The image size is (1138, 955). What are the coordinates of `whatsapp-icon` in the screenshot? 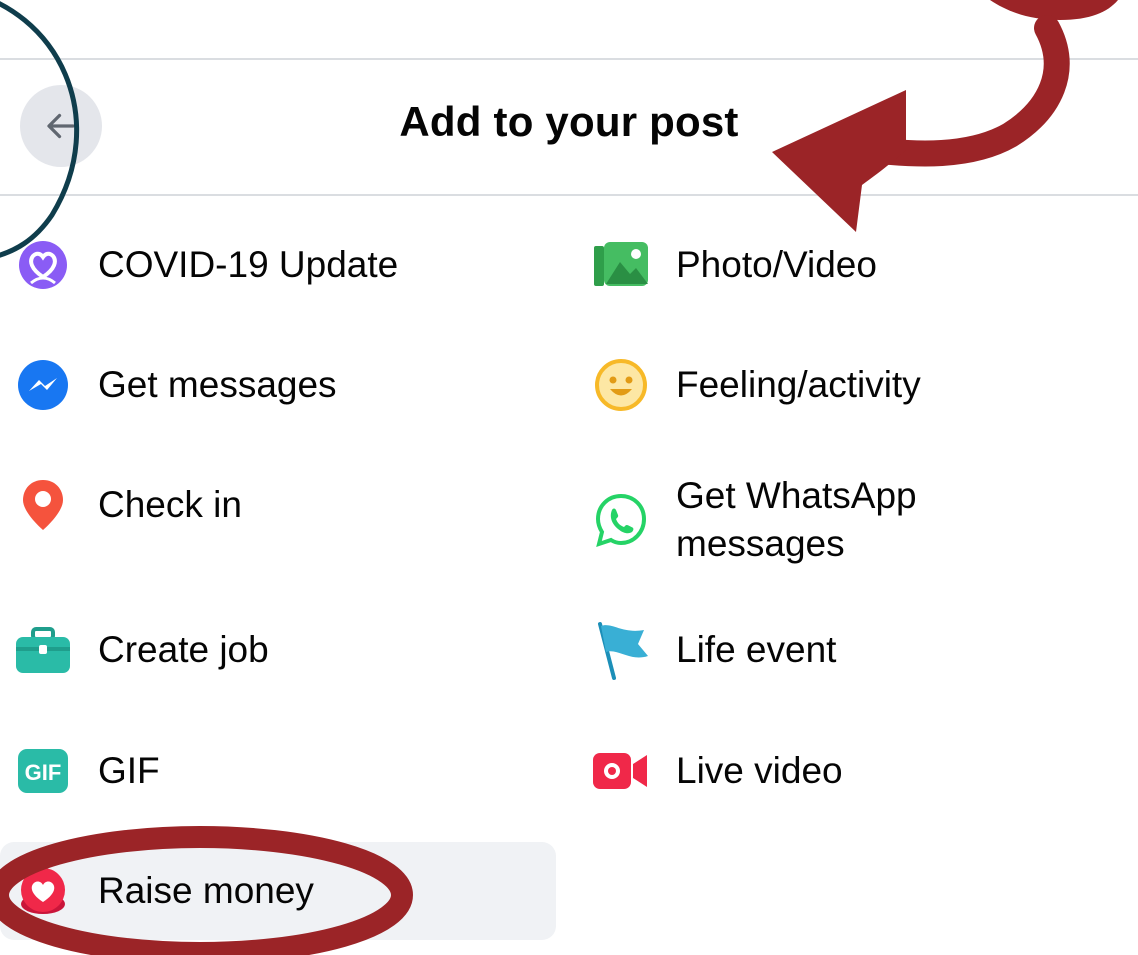 It's located at (621, 520).